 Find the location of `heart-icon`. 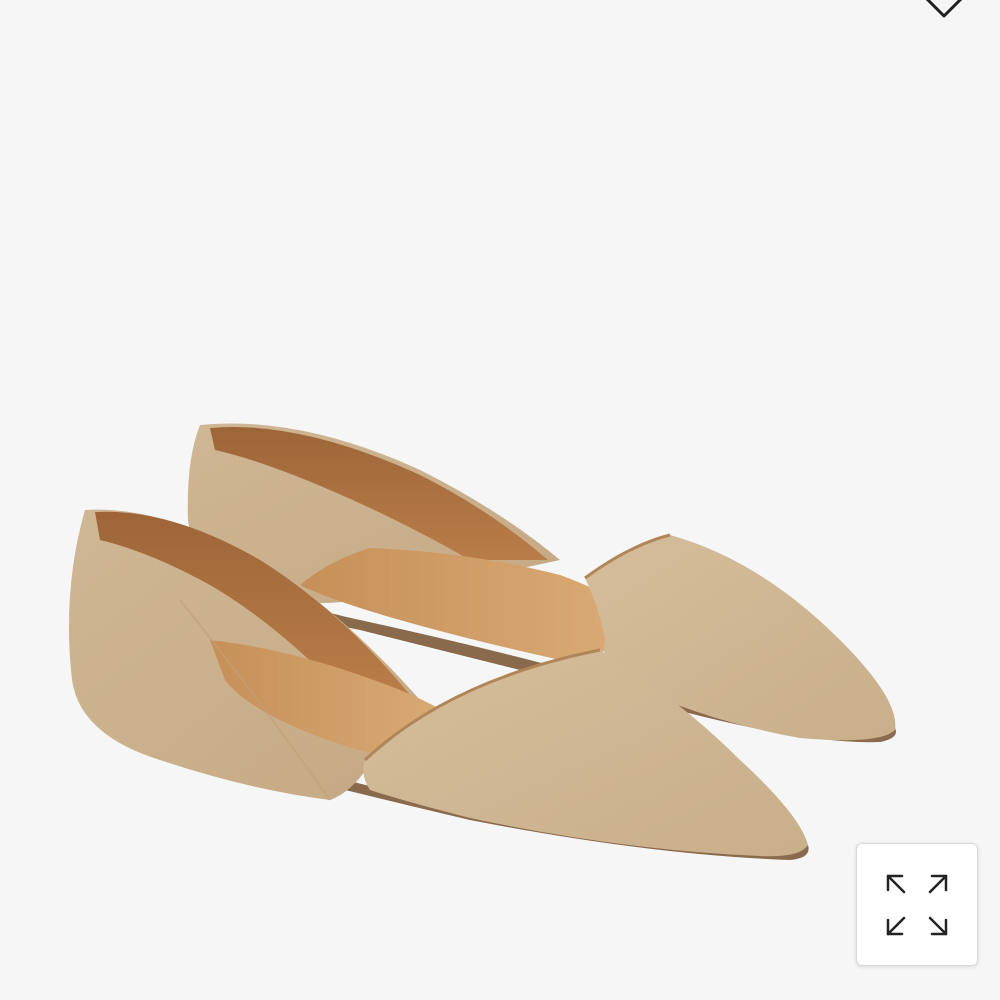

heart-icon is located at coordinates (944, 10).